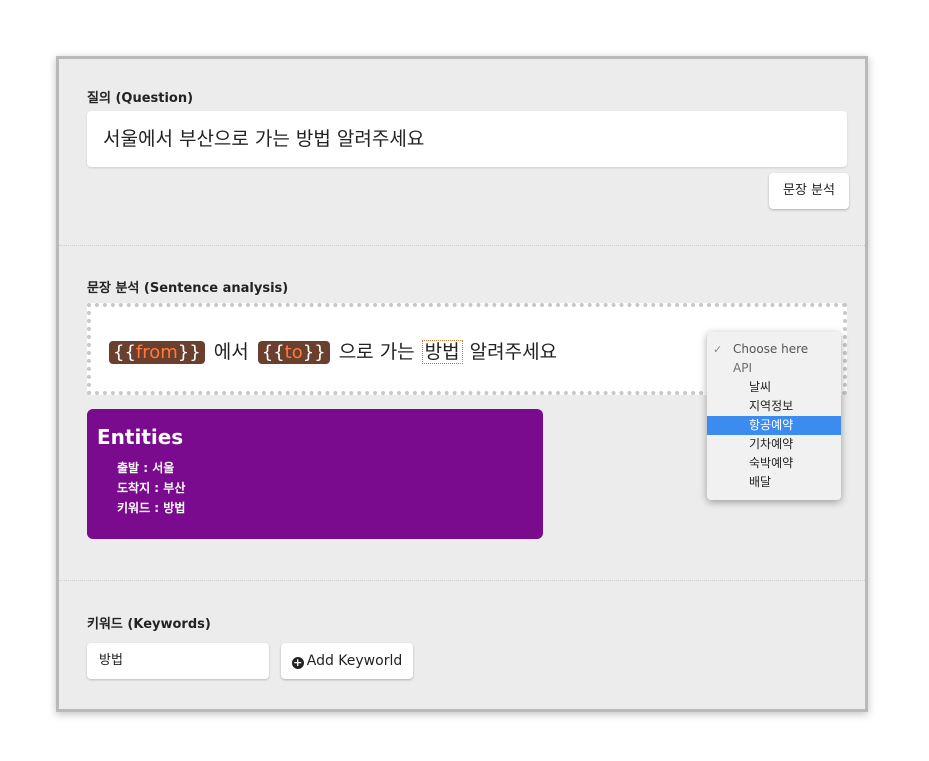 Image resolution: width=929 pixels, height=761 pixels. Describe the element at coordinates (718, 349) in the screenshot. I see `checkmark-icon: ✓` at that location.